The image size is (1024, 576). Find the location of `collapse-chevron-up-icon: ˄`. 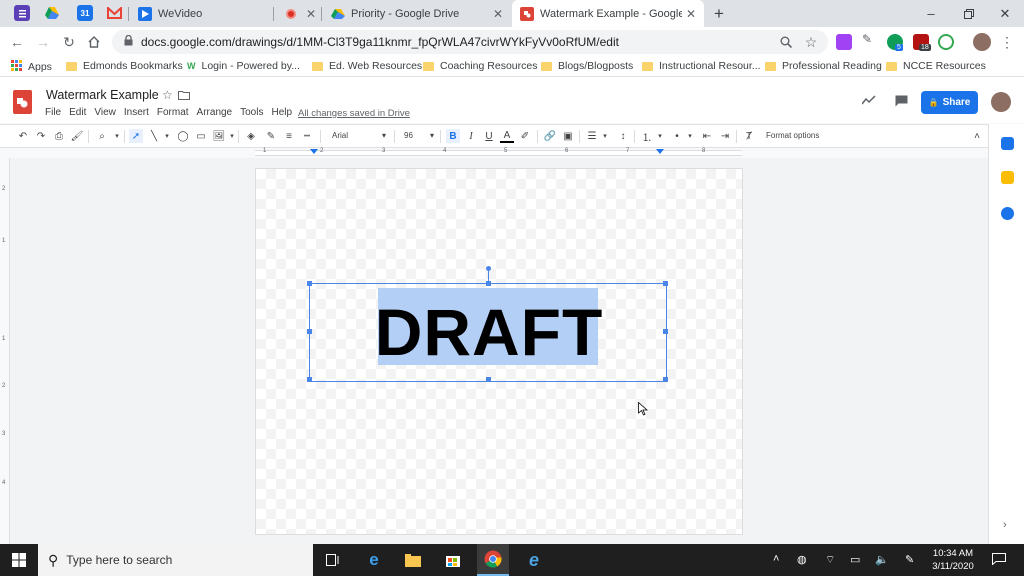

collapse-chevron-up-icon: ˄ is located at coordinates (977, 136).